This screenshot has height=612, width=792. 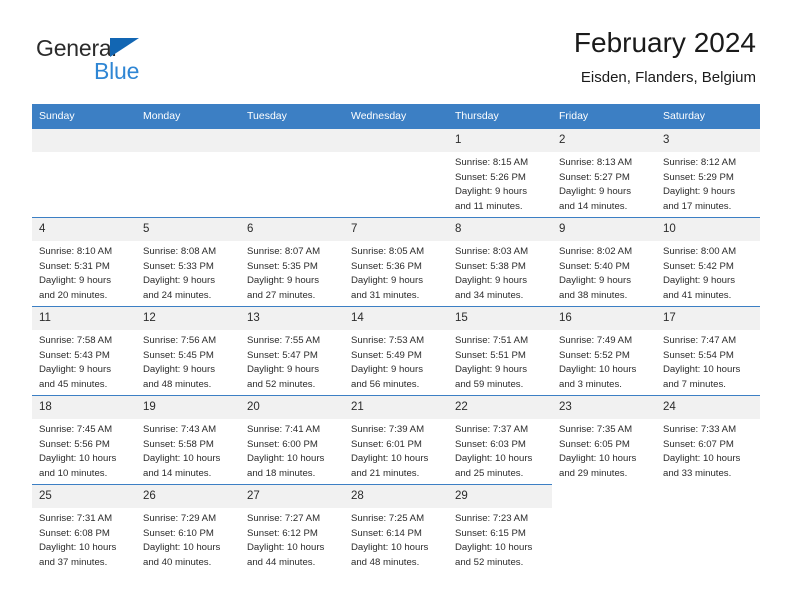 What do you see at coordinates (593, 473) in the screenshot?
I see `day-daylight-line: and 29 minutes.` at bounding box center [593, 473].